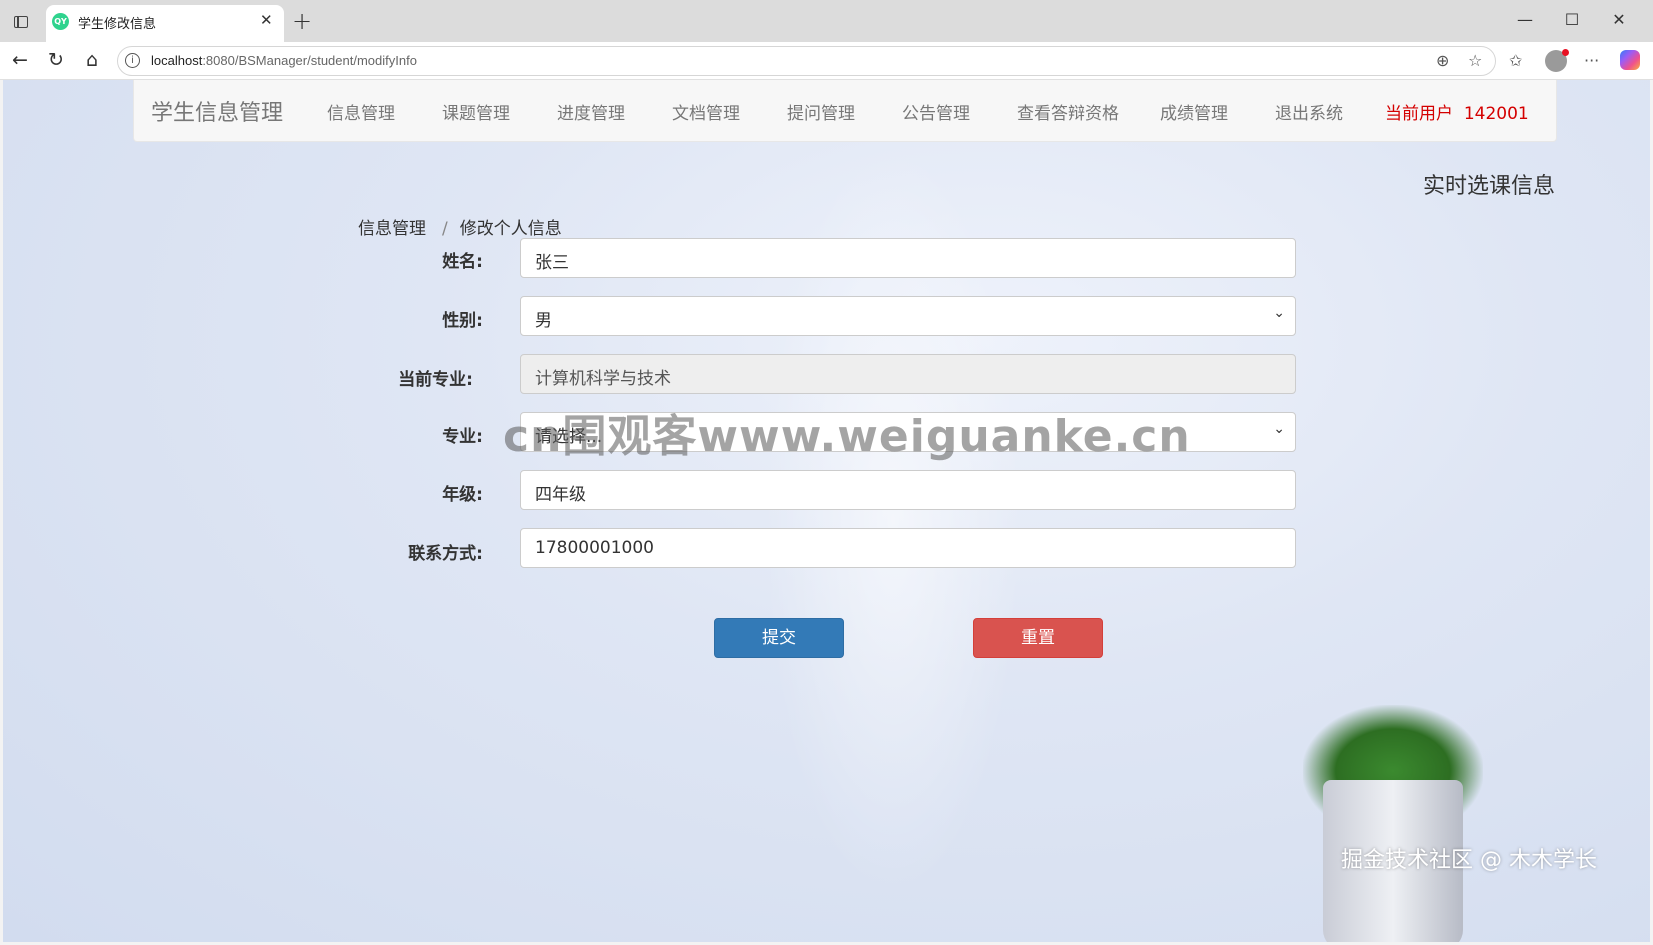  What do you see at coordinates (462, 495) in the screenshot?
I see `grade-label: 年级:` at bounding box center [462, 495].